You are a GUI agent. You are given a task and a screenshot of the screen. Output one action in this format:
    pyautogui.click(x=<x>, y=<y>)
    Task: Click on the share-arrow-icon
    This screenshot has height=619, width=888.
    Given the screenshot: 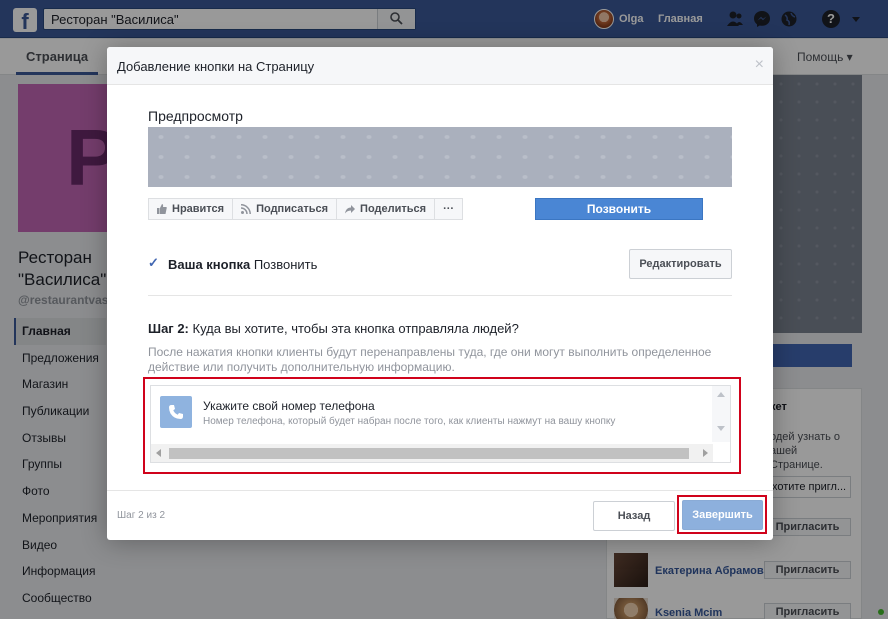 What is the action you would take?
    pyautogui.click(x=350, y=209)
    